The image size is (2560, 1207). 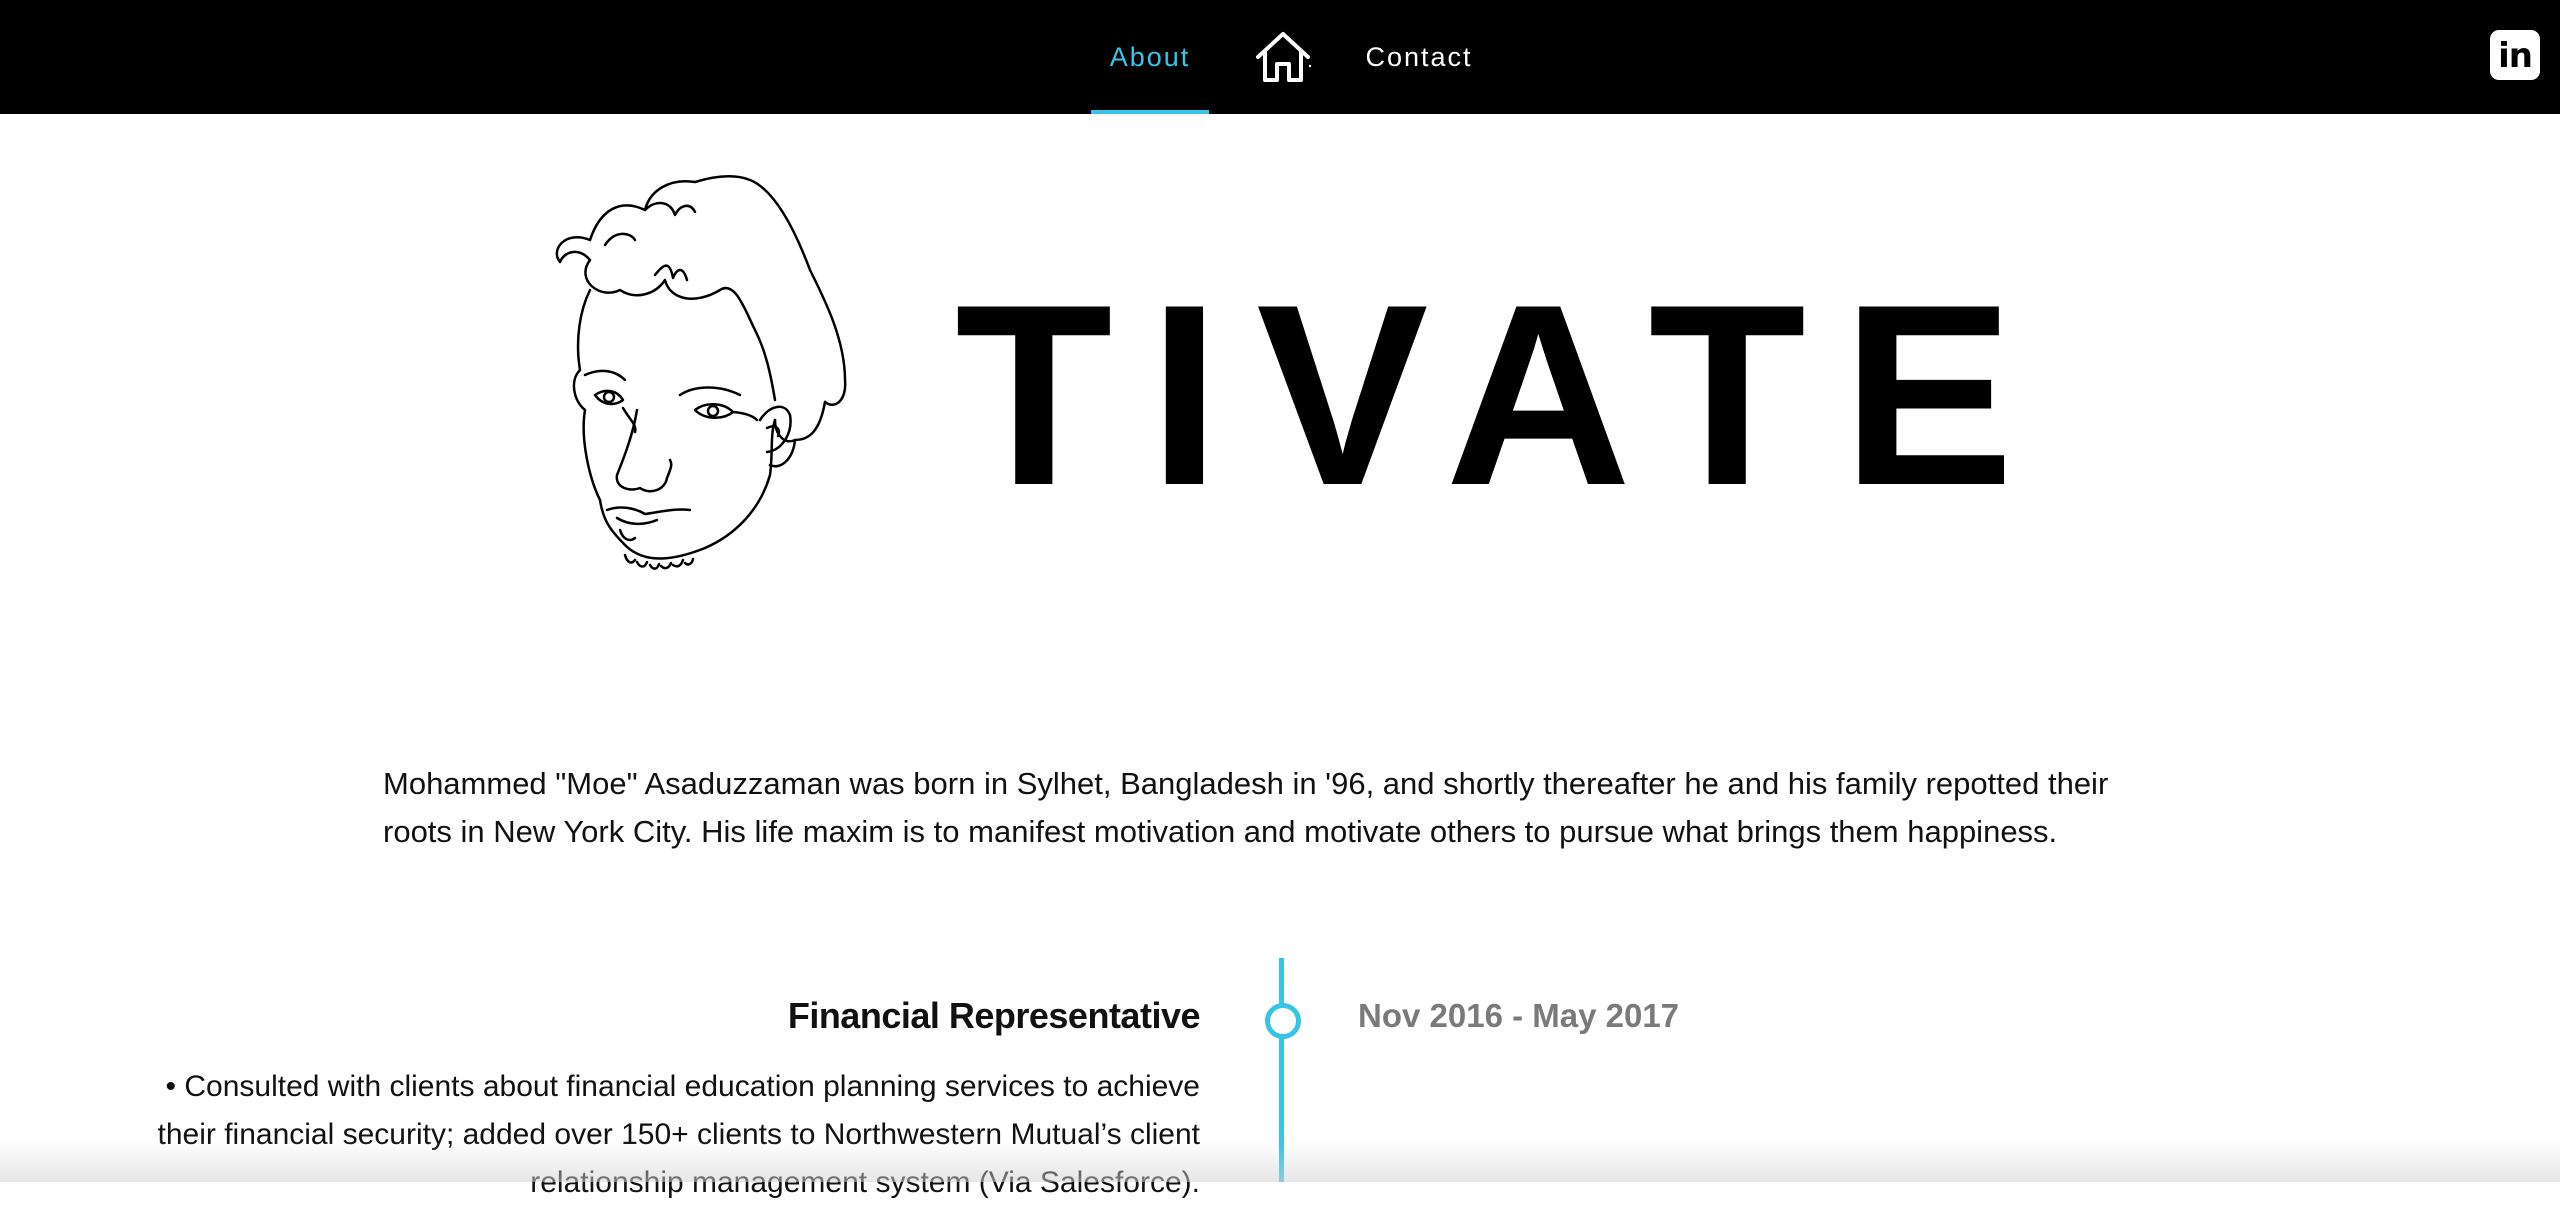 What do you see at coordinates (1519, 1015) in the screenshot?
I see `job-date-range: Nov 2016 - May 2017` at bounding box center [1519, 1015].